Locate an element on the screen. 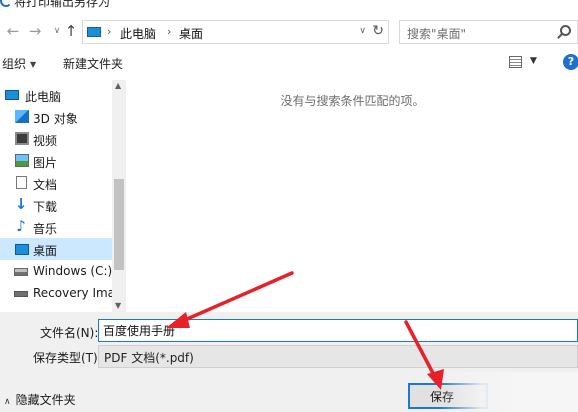 Image resolution: width=578 pixels, height=412 pixels. navigation-scrollbar: ▲ ▼ is located at coordinates (119, 196).